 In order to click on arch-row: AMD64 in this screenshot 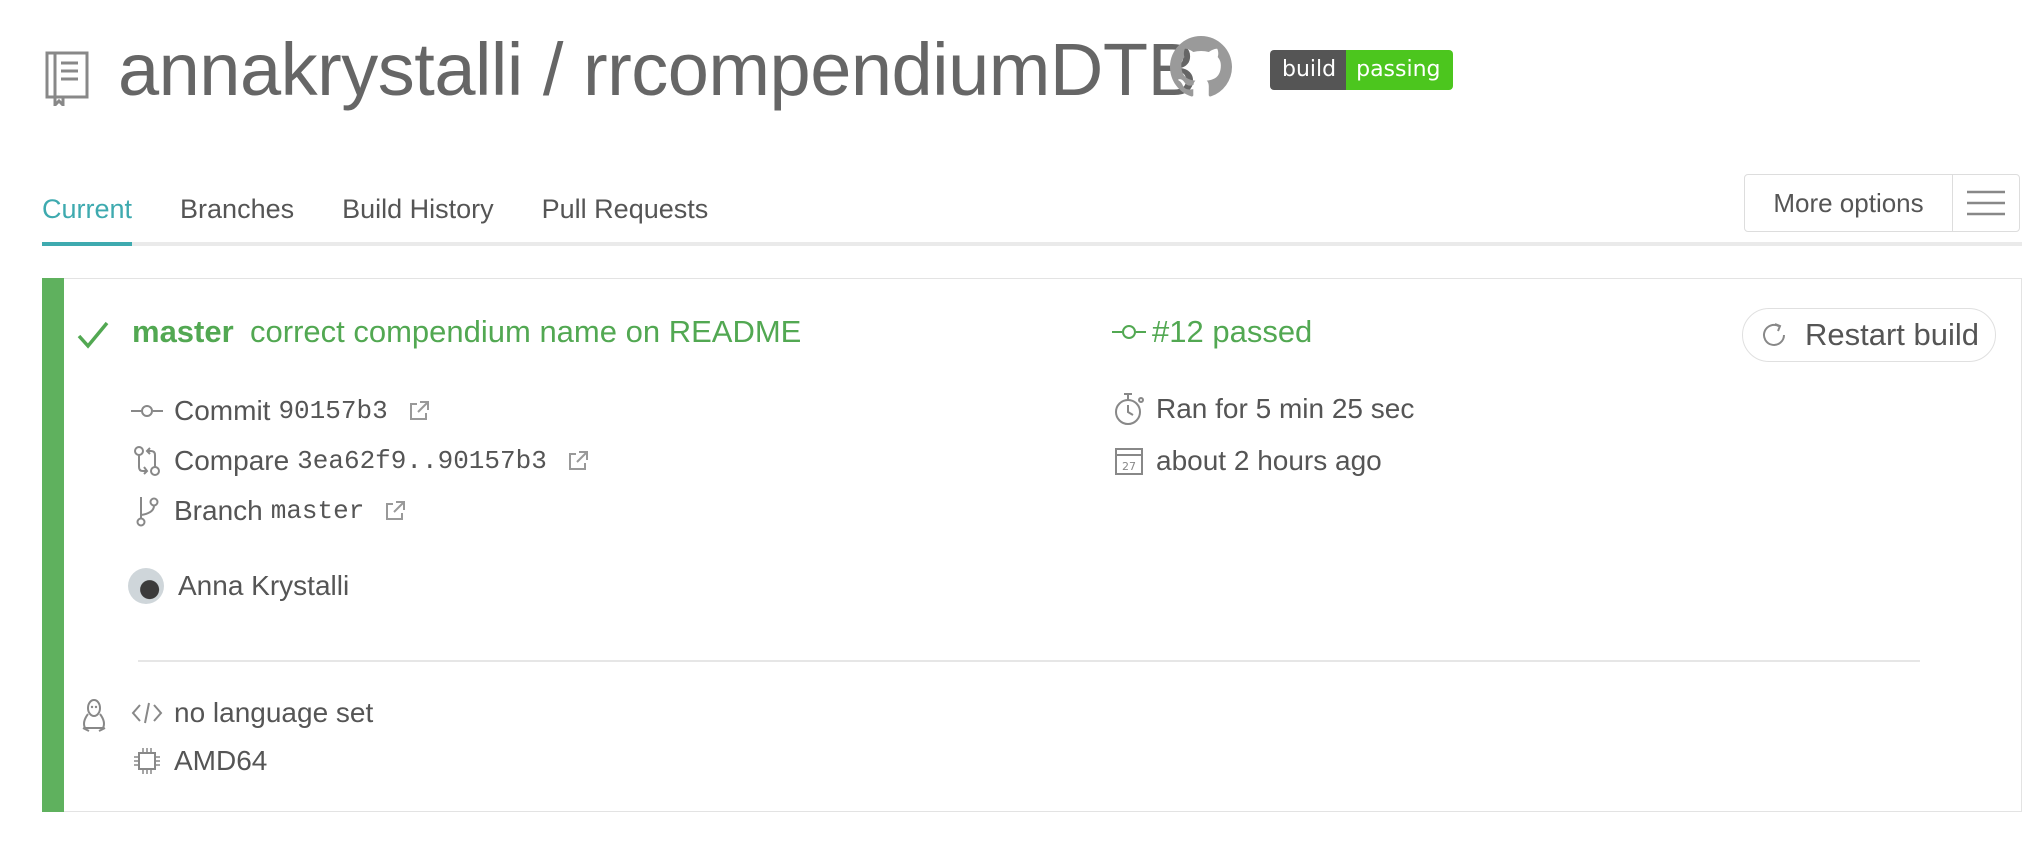, I will do `click(198, 761)`.